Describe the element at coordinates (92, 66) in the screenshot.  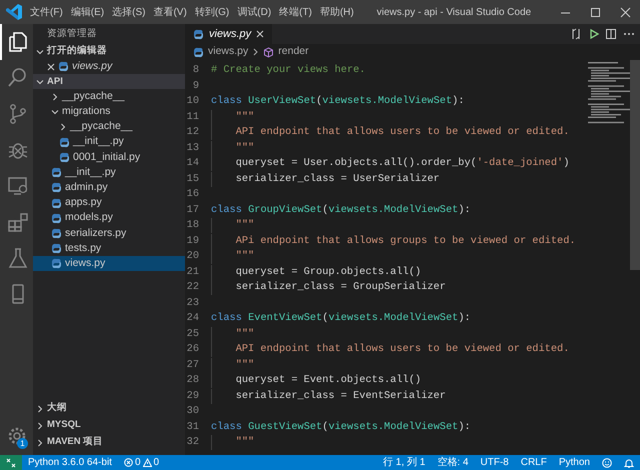
I see `open-editor-item: views.py` at that location.